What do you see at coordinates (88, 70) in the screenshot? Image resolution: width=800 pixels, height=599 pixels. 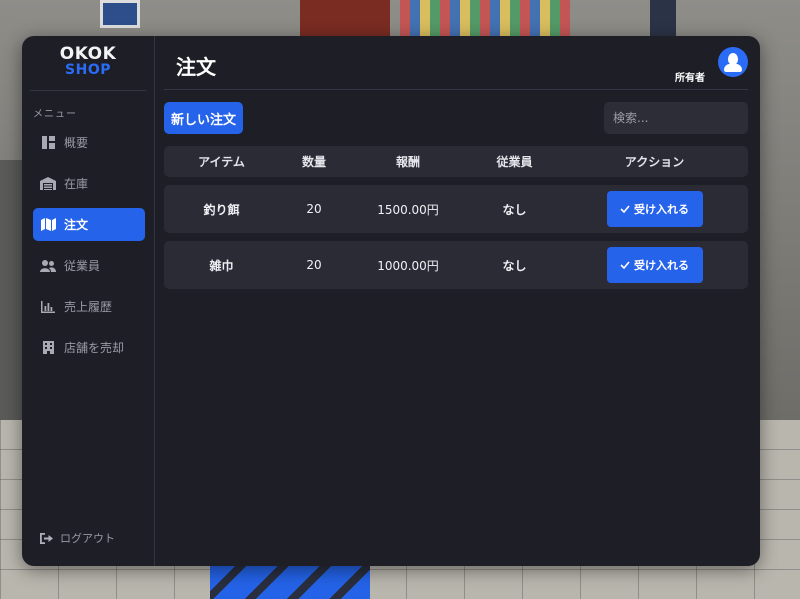 I see `logo-text-bottom: SHOP` at bounding box center [88, 70].